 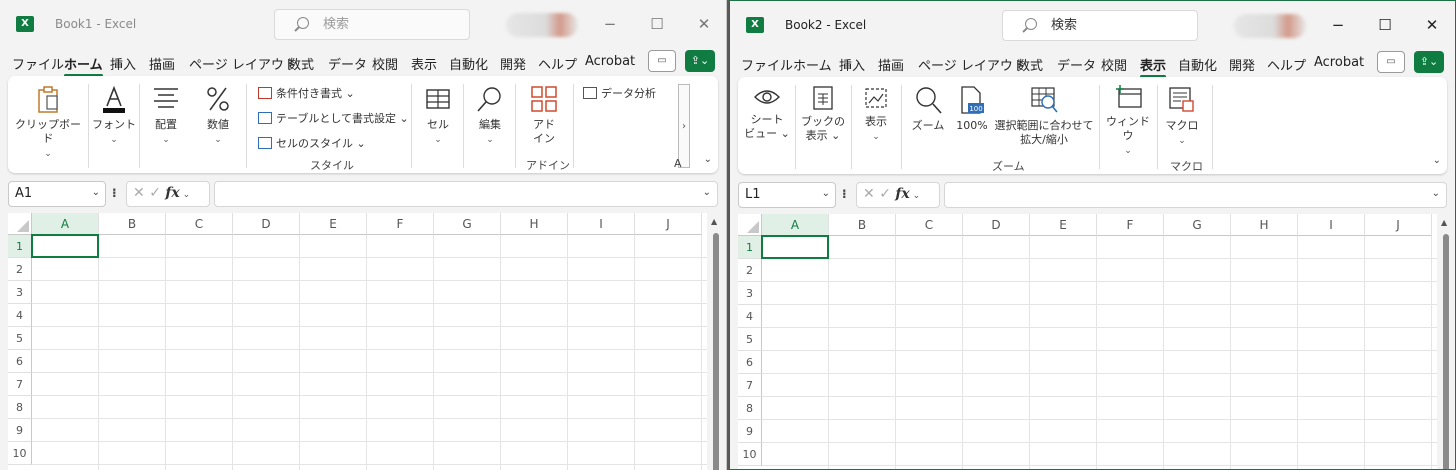 I want to click on tab-page-layout: ページ レイアウト, so click(x=972, y=64).